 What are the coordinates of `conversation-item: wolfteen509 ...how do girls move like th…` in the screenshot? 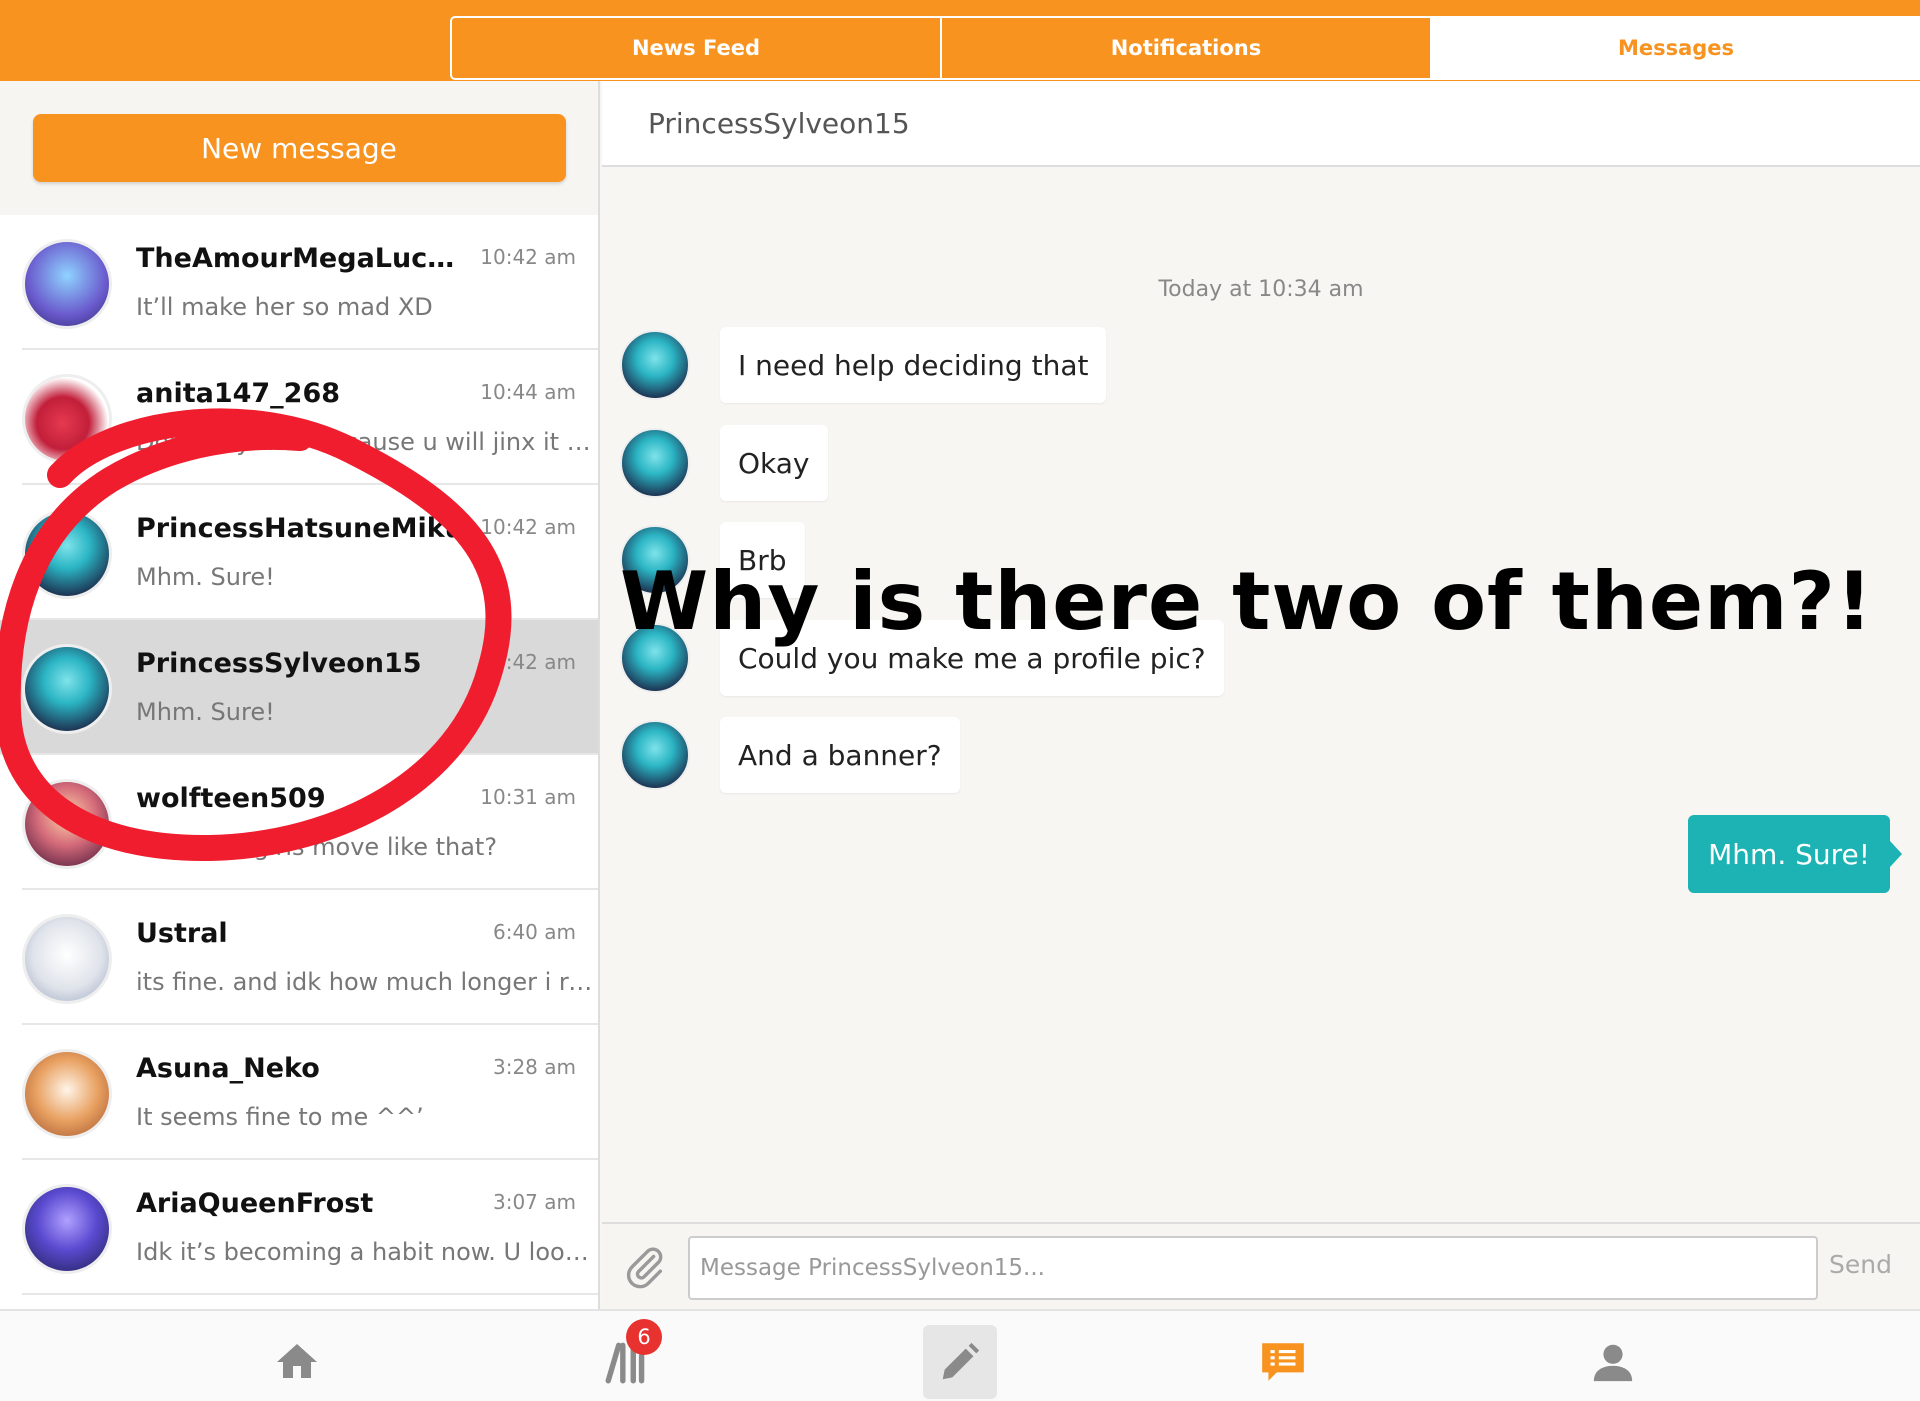 It's located at (310, 822).